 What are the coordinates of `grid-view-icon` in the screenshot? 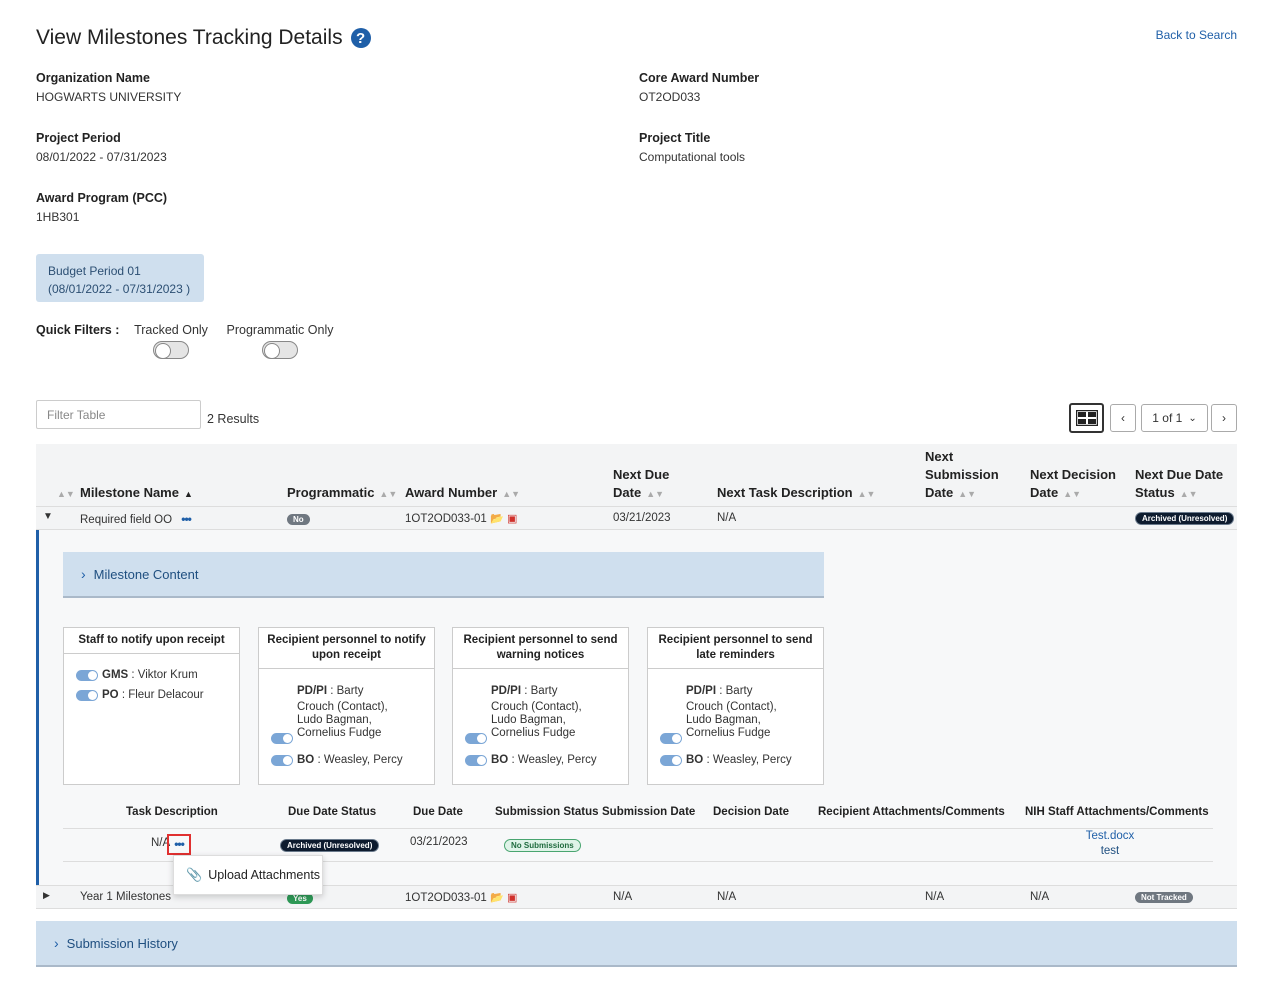 It's located at (1086, 418).